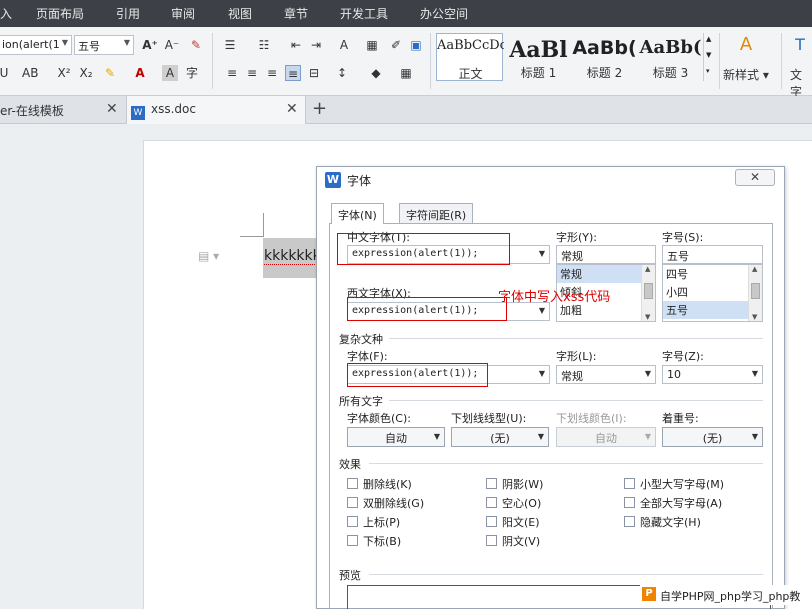 Image resolution: width=812 pixels, height=609 pixels. Describe the element at coordinates (396, 45) in the screenshot. I see `format-painter-icon: ✐` at that location.